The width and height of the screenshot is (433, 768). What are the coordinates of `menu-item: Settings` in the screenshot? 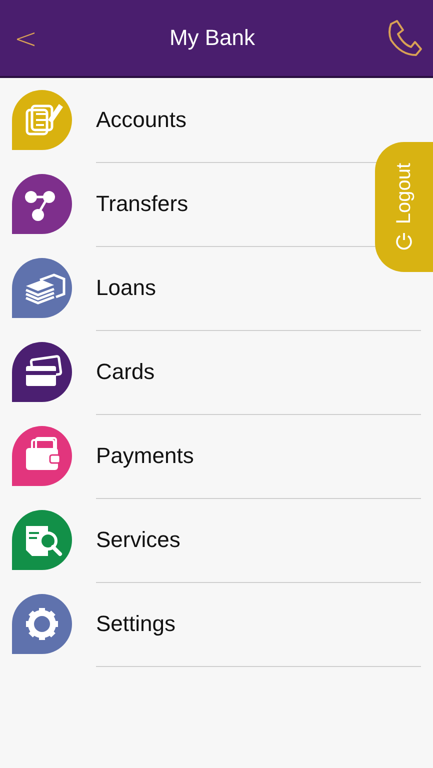 It's located at (136, 623).